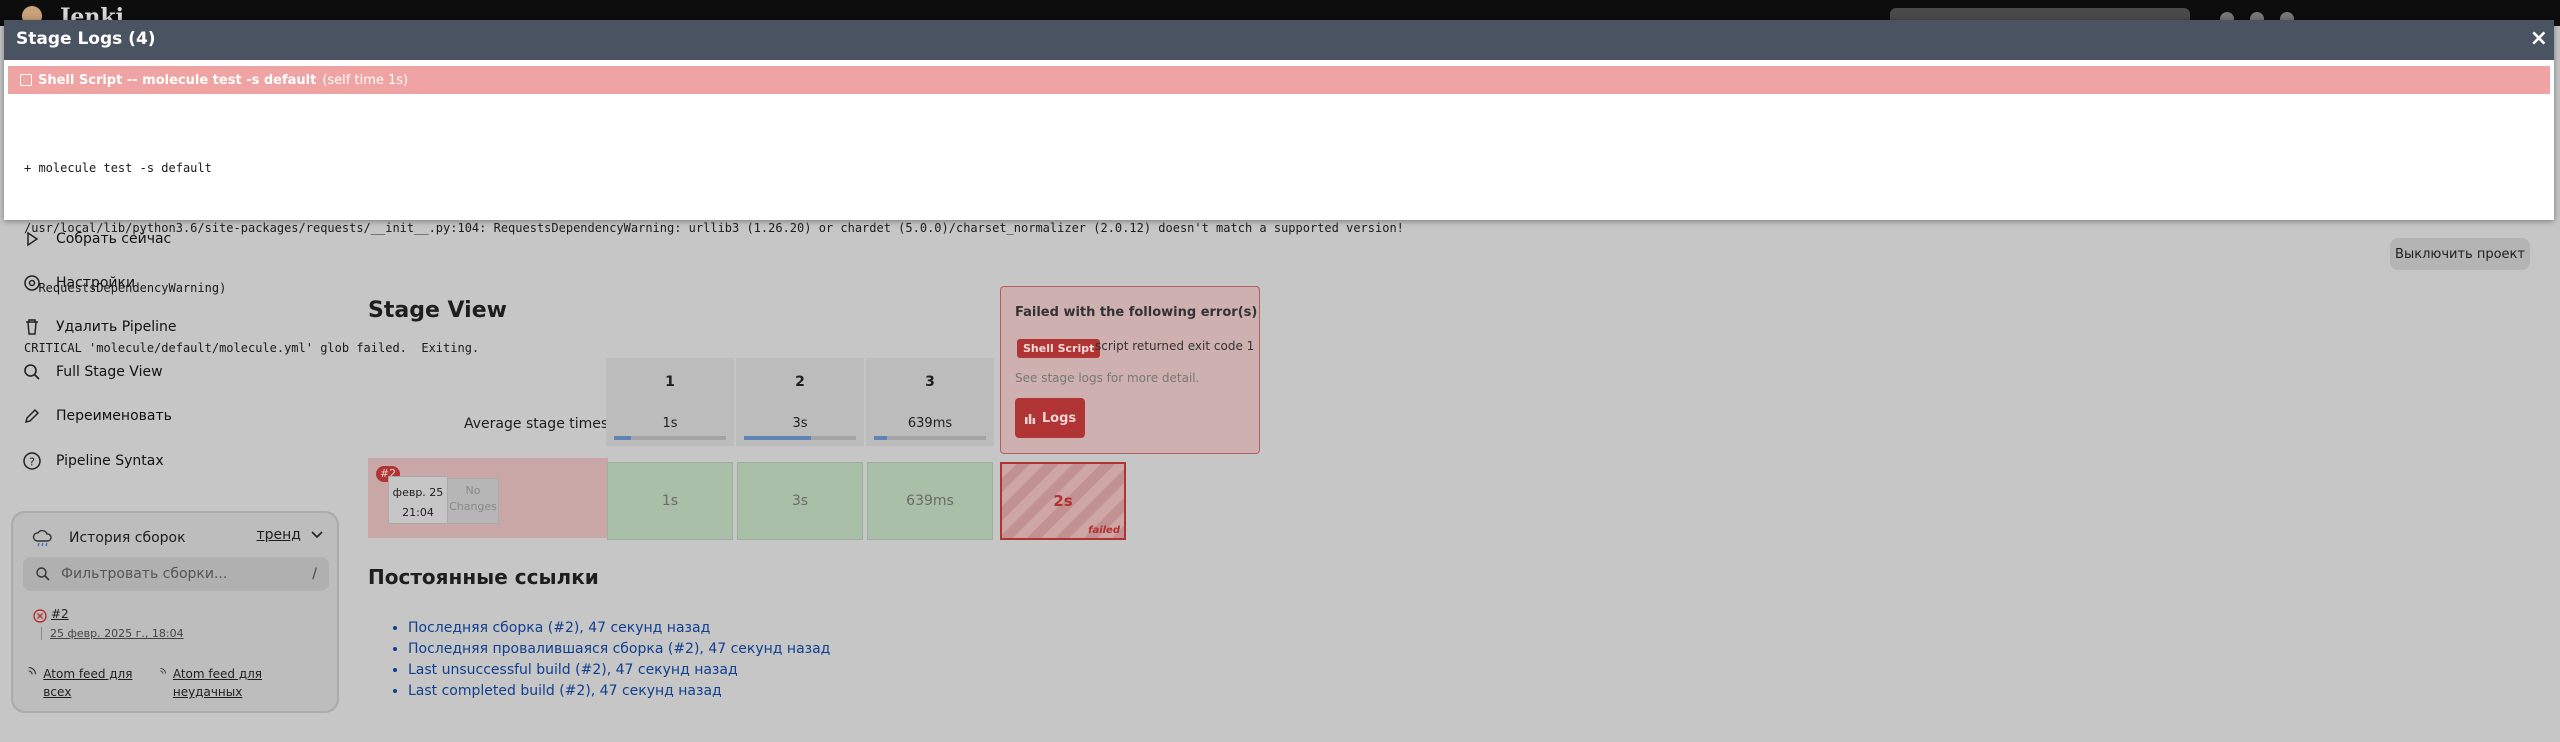  Describe the element at coordinates (317, 535) in the screenshot. I see `chevron-down-icon` at that location.